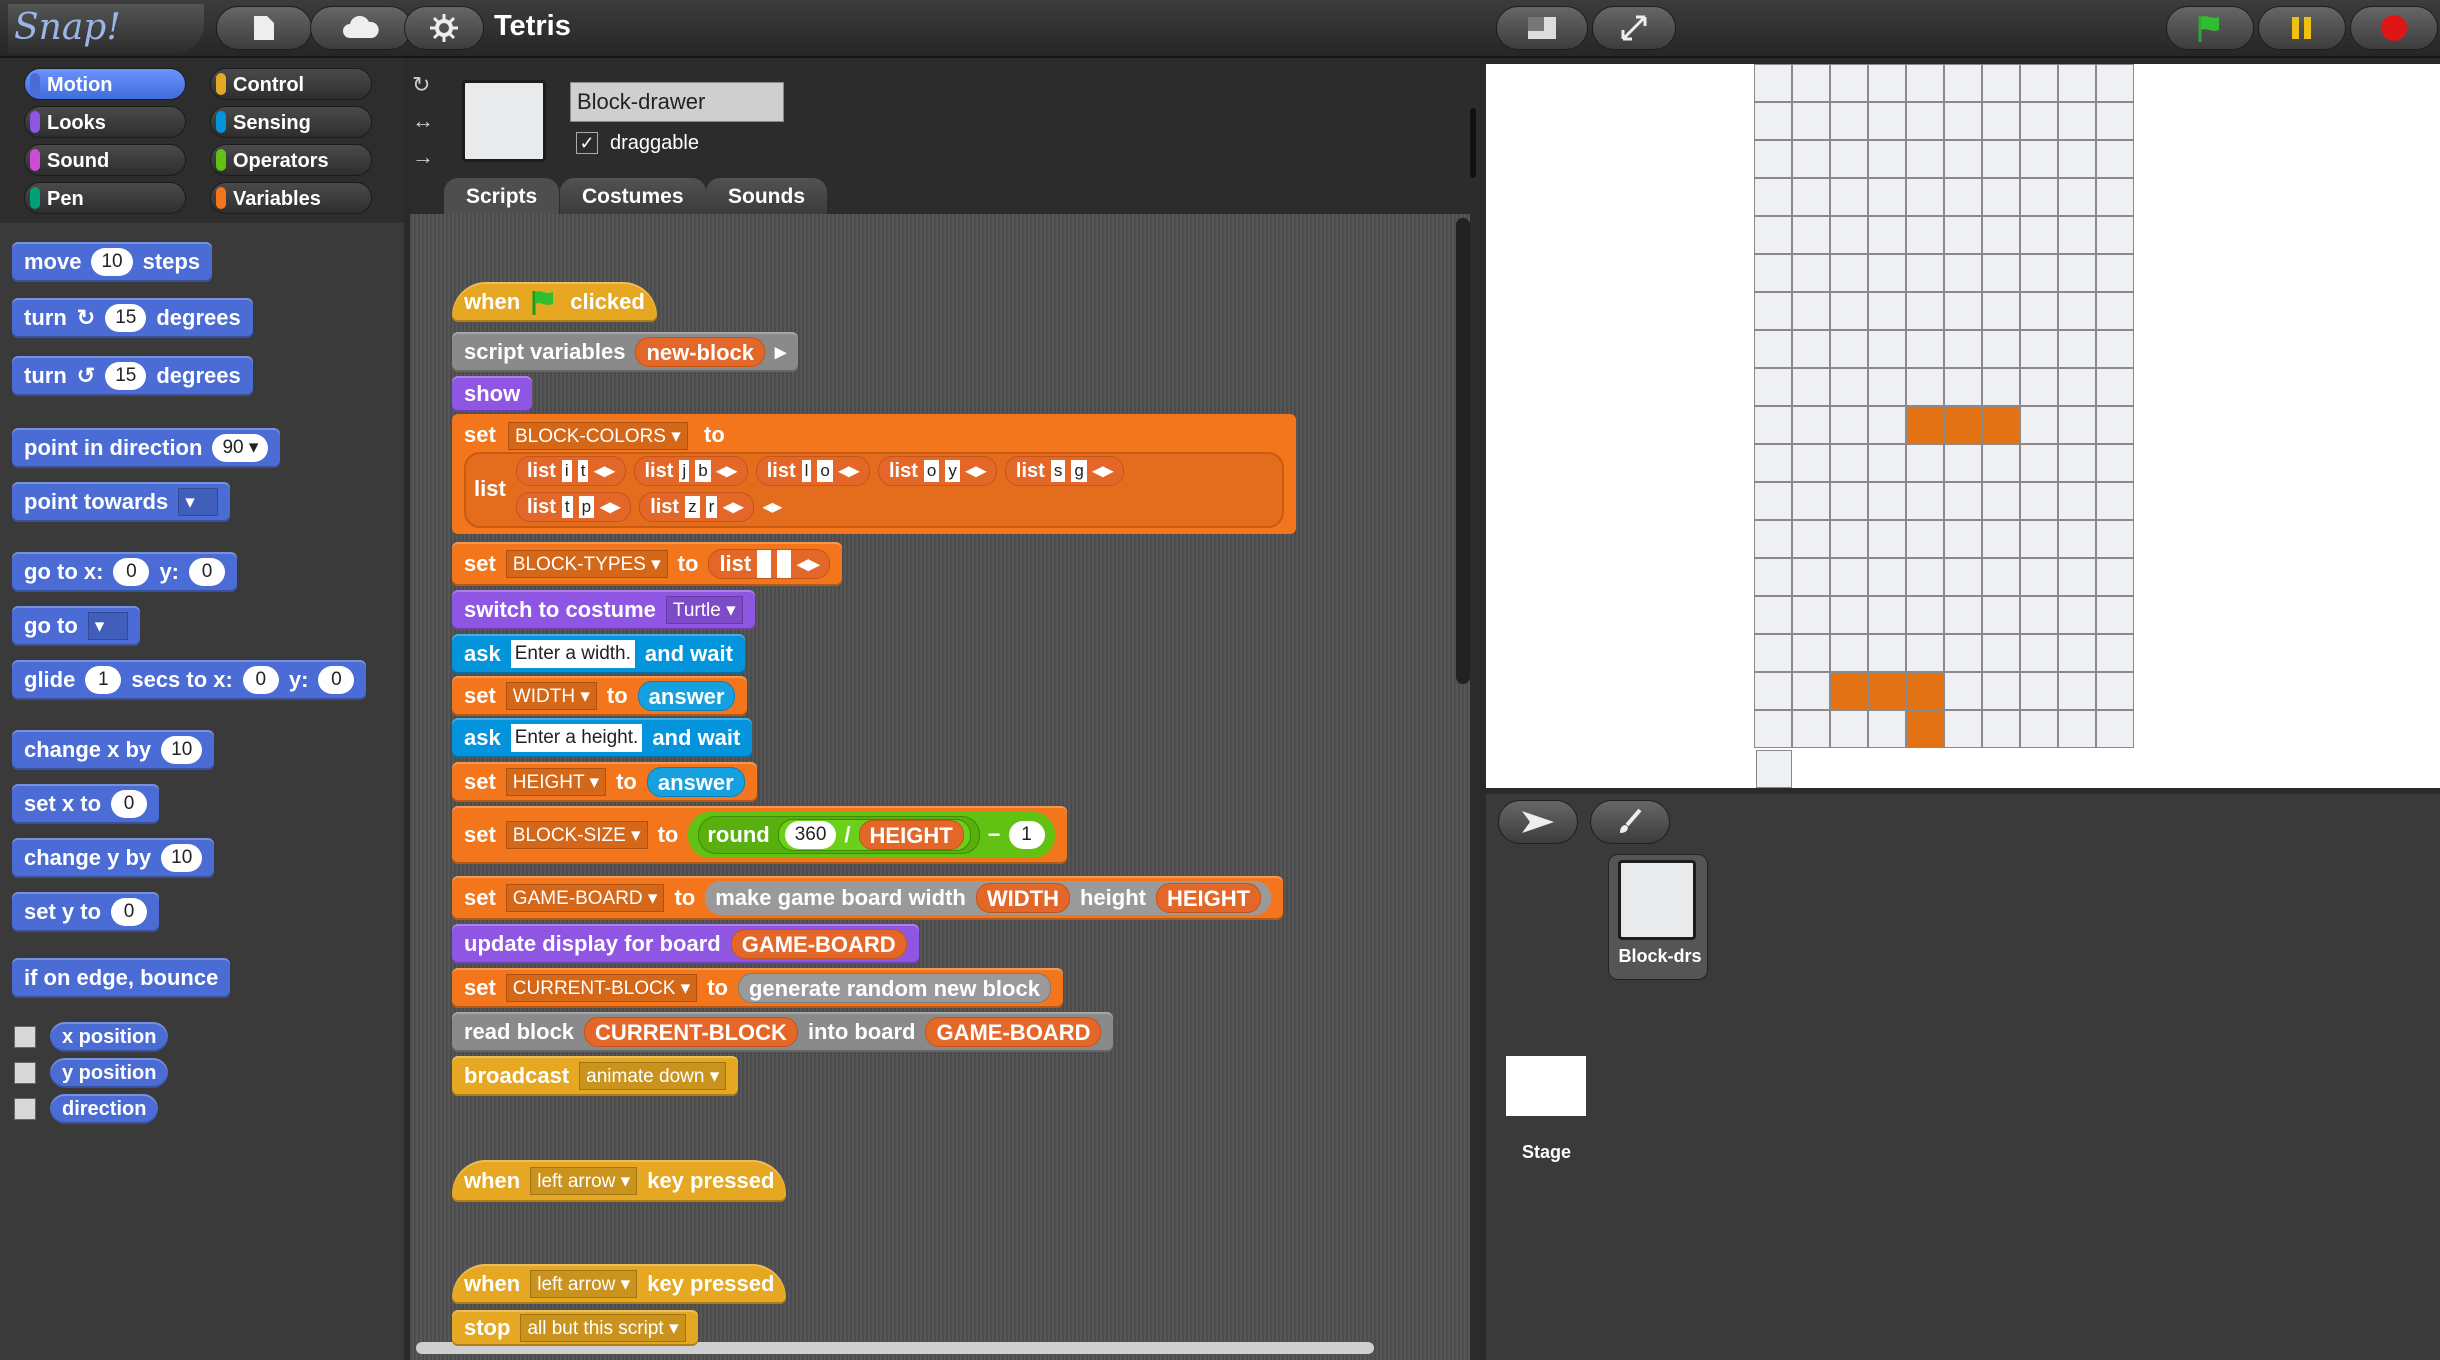 The image size is (2440, 1360). Describe the element at coordinates (677, 102) in the screenshot. I see `sprite-name-field: Block-drawer` at that location.